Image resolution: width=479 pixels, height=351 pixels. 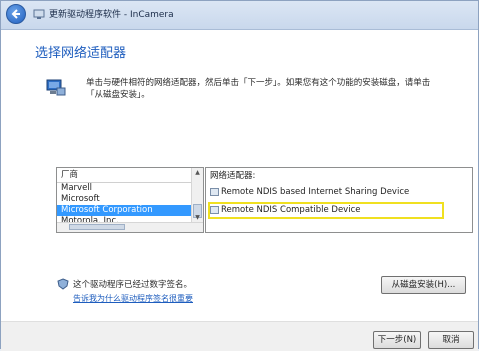 I want to click on back-arrow-icon, so click(x=15, y=14).